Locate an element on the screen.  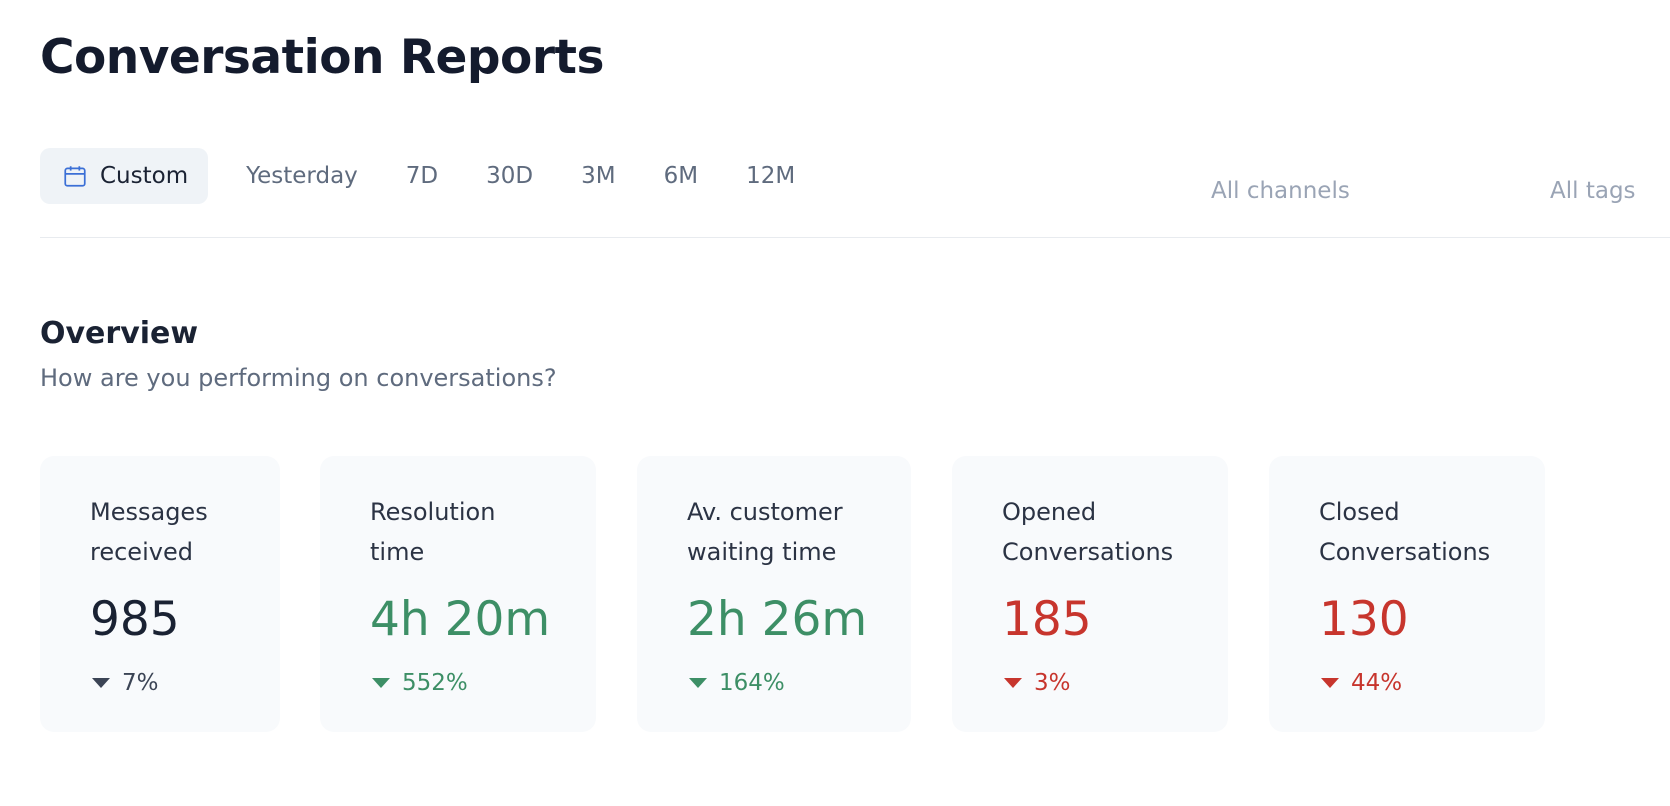
metric-change: 3% is located at coordinates (1115, 683).